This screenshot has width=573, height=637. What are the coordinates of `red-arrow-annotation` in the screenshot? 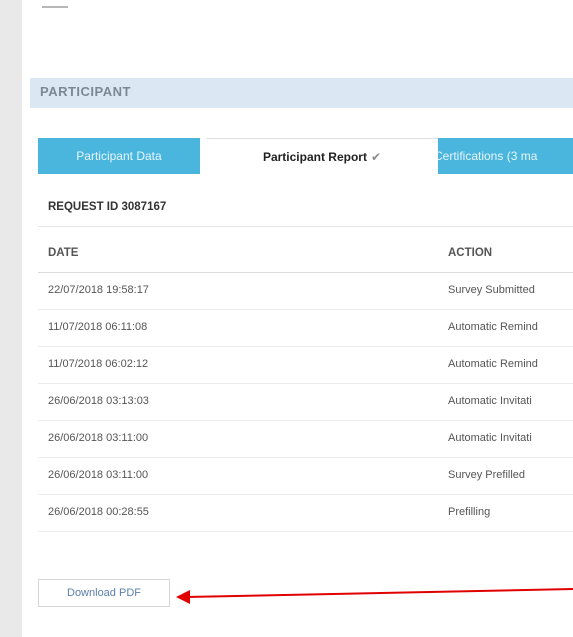 It's located at (374, 596).